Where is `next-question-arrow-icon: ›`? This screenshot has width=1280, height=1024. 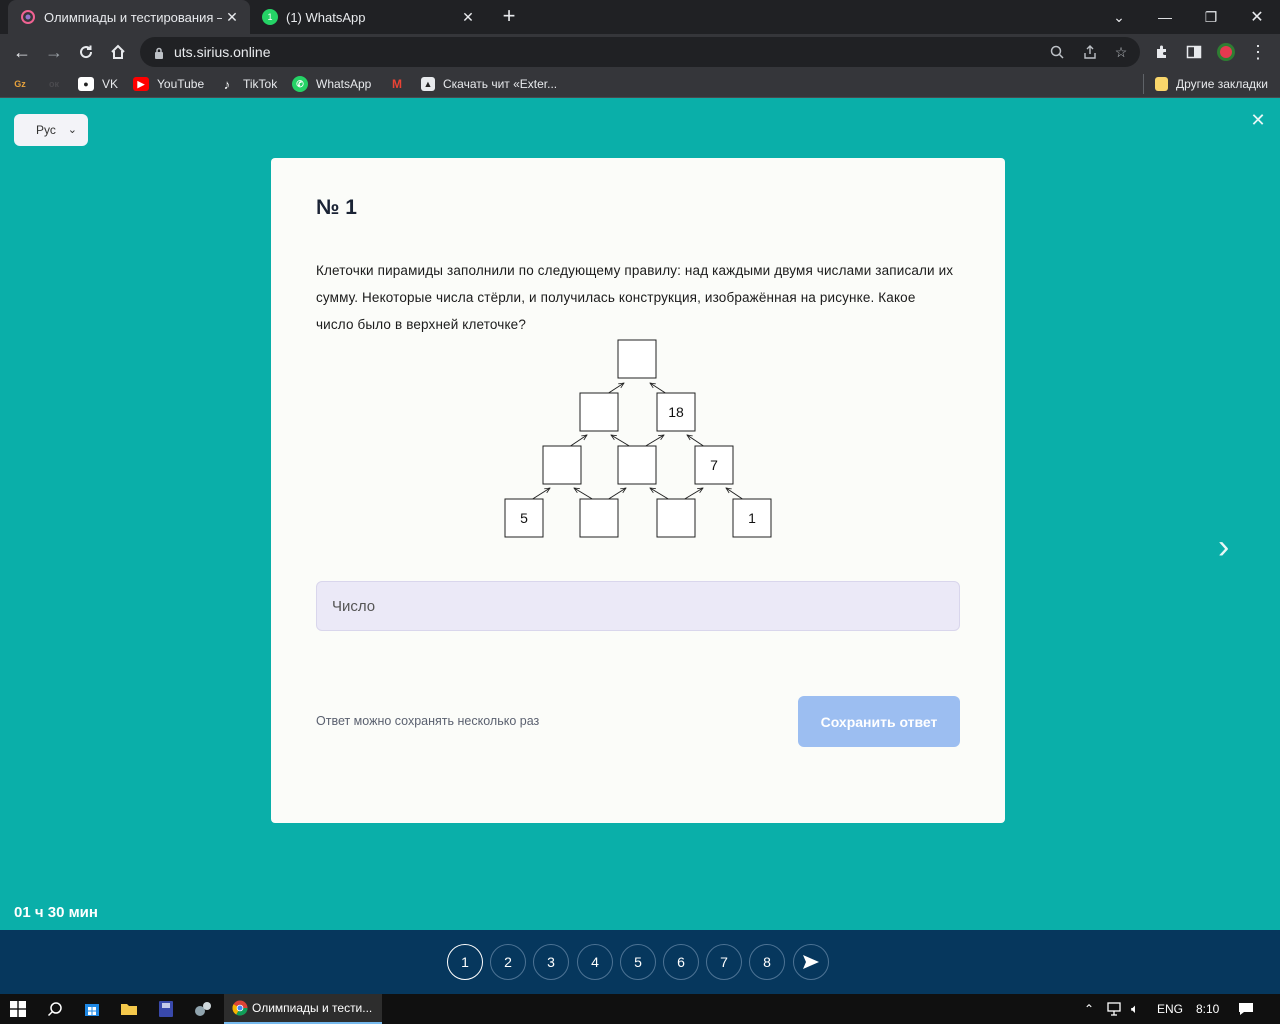
next-question-arrow-icon: › is located at coordinates (1230, 547).